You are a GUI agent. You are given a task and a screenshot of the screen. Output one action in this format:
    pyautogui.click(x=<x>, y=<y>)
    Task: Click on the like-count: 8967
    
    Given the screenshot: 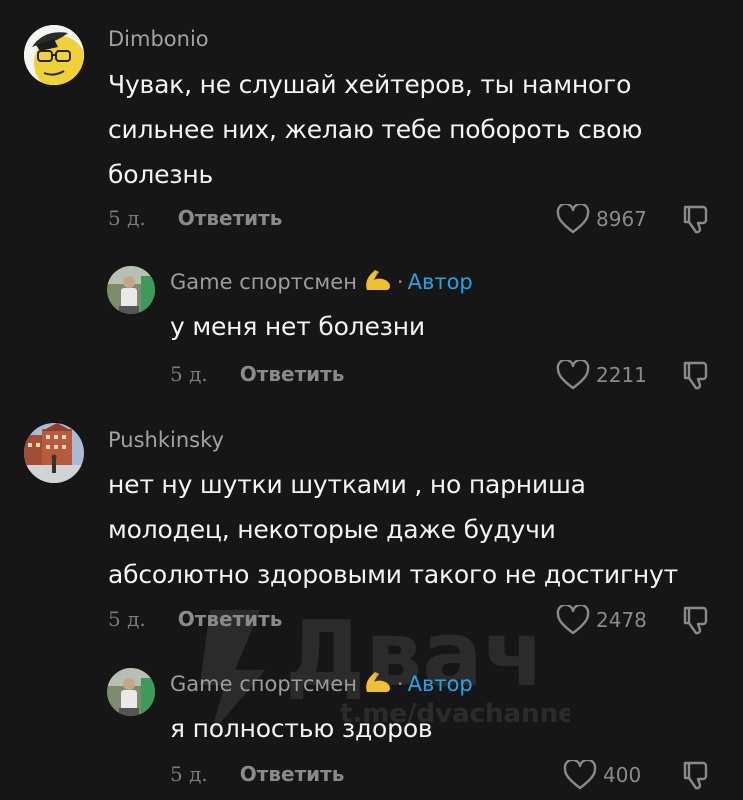 What is the action you would take?
    pyautogui.click(x=621, y=219)
    